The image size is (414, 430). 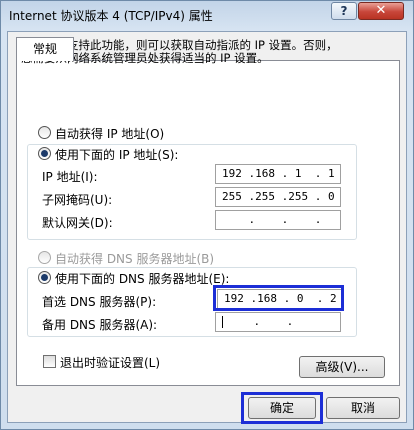 I want to click on auto-dns-radio, so click(x=44, y=257).